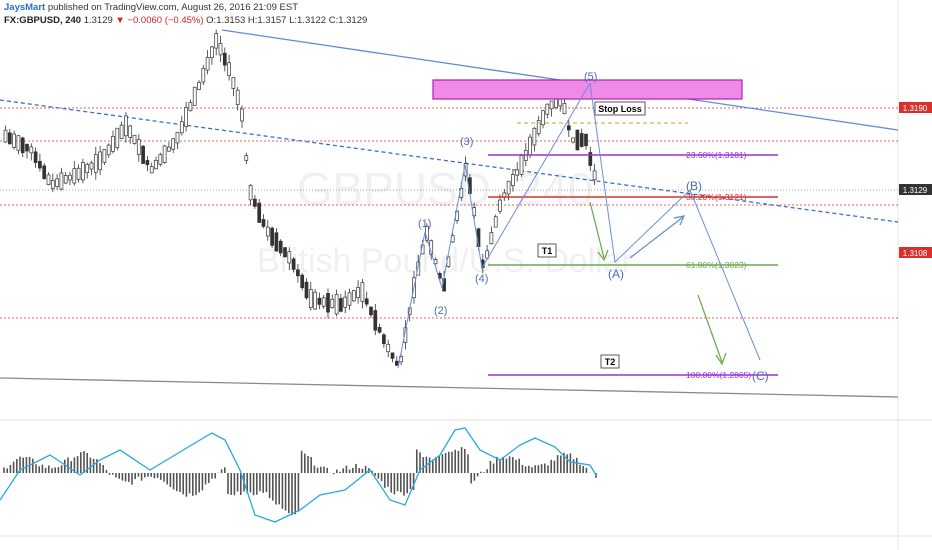  Describe the element at coordinates (716, 197) in the screenshot. I see `fib-label-38-2: 38.20%(1.3121)` at that location.